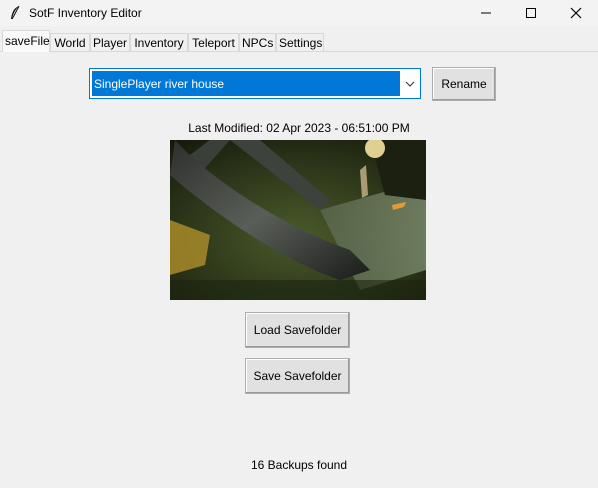  I want to click on window-title: SotF Inventory Editor, so click(85, 13).